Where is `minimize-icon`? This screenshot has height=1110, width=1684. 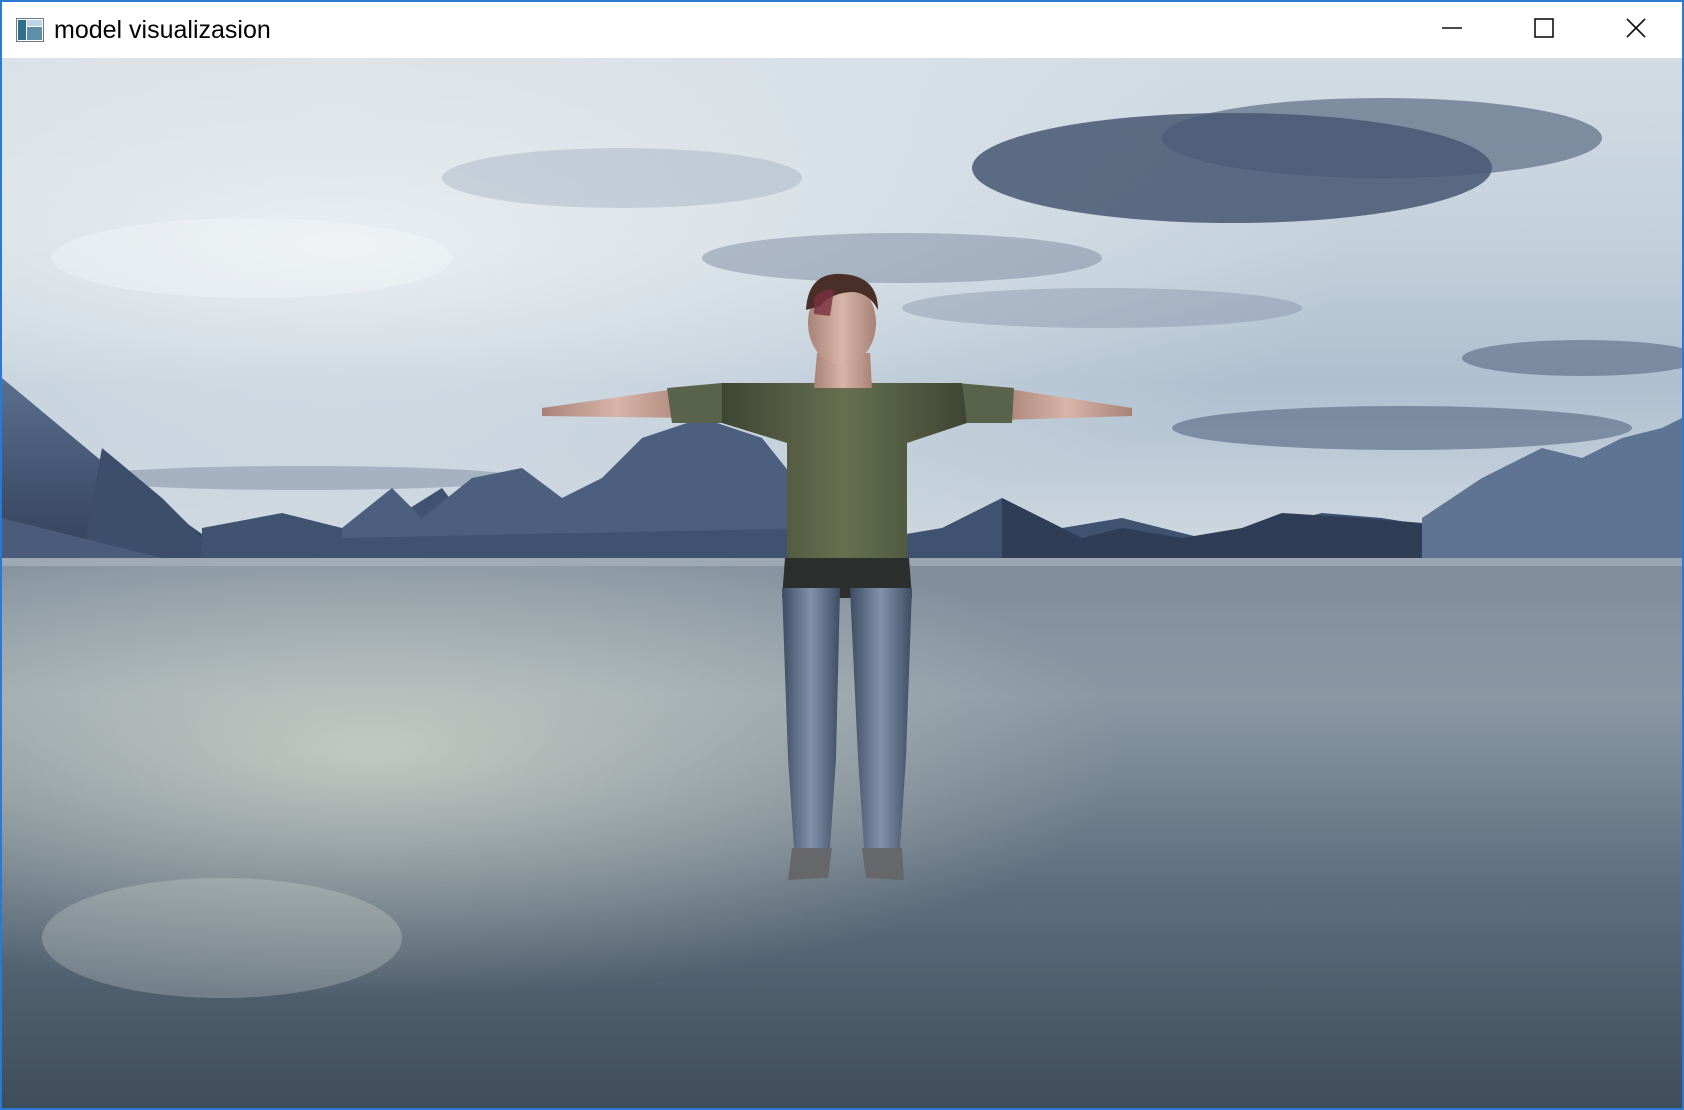
minimize-icon is located at coordinates (1452, 30).